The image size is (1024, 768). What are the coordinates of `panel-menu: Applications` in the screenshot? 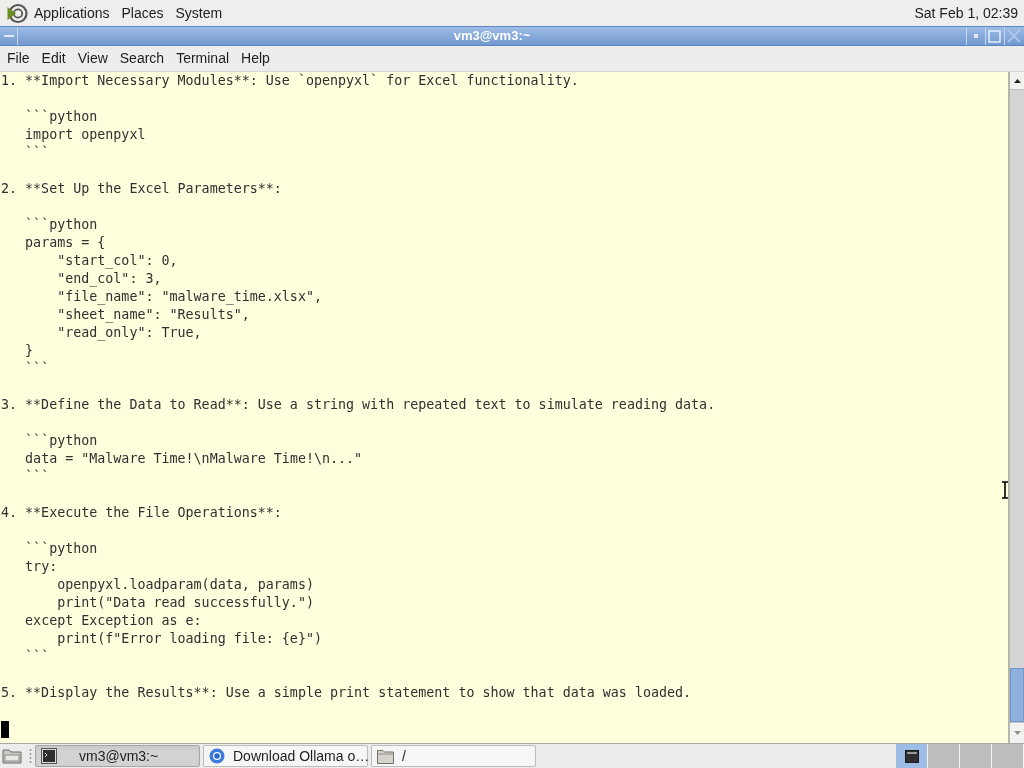 It's located at (72, 13).